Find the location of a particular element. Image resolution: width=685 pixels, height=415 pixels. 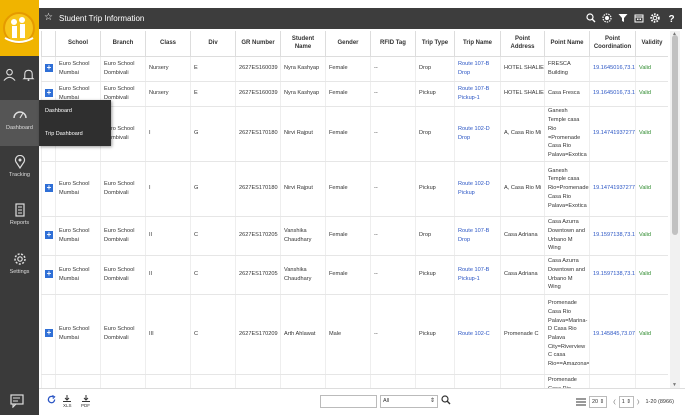

search-input is located at coordinates (348, 401).